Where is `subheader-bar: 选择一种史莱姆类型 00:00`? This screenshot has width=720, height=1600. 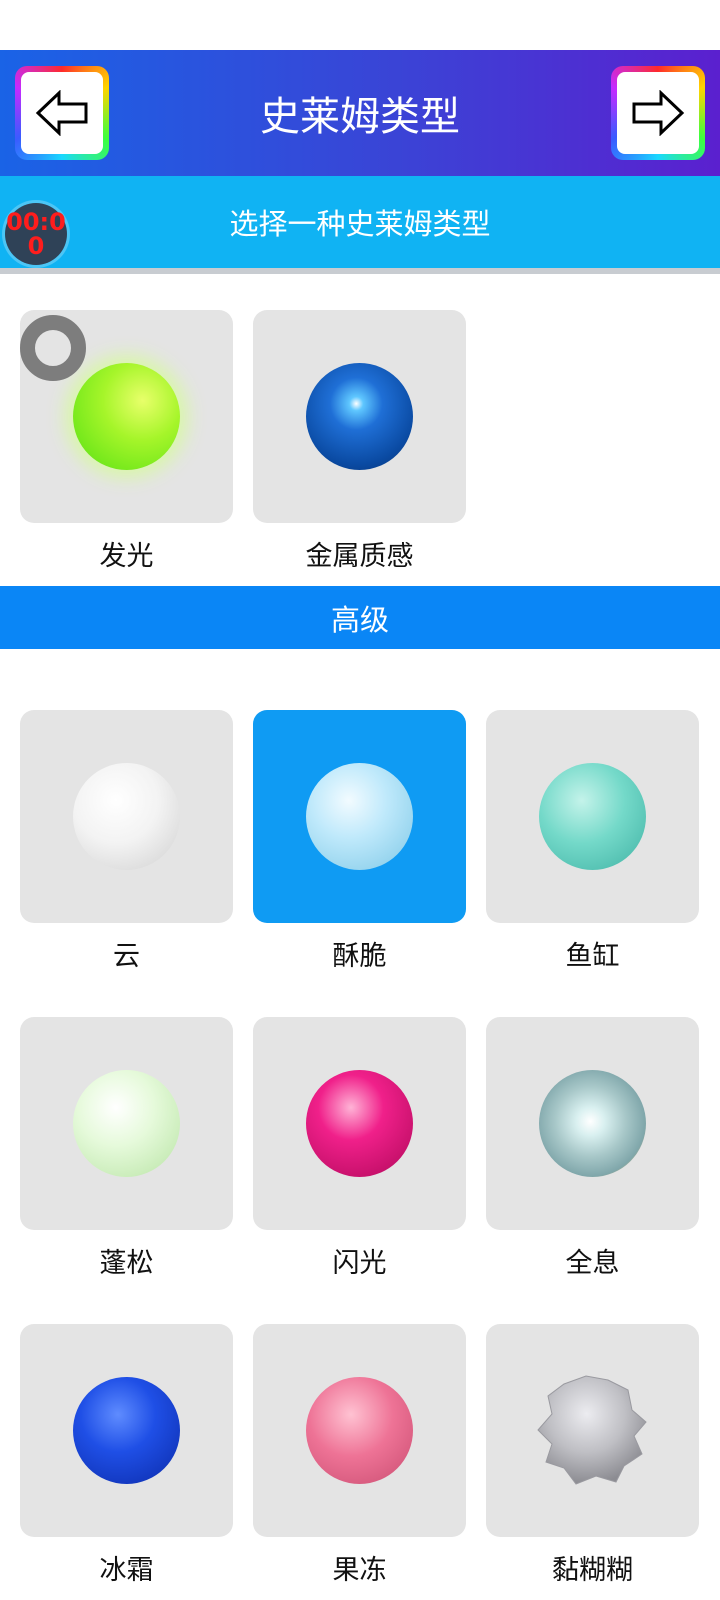
subheader-bar: 选择一种史莱姆类型 00:00 is located at coordinates (360, 225).